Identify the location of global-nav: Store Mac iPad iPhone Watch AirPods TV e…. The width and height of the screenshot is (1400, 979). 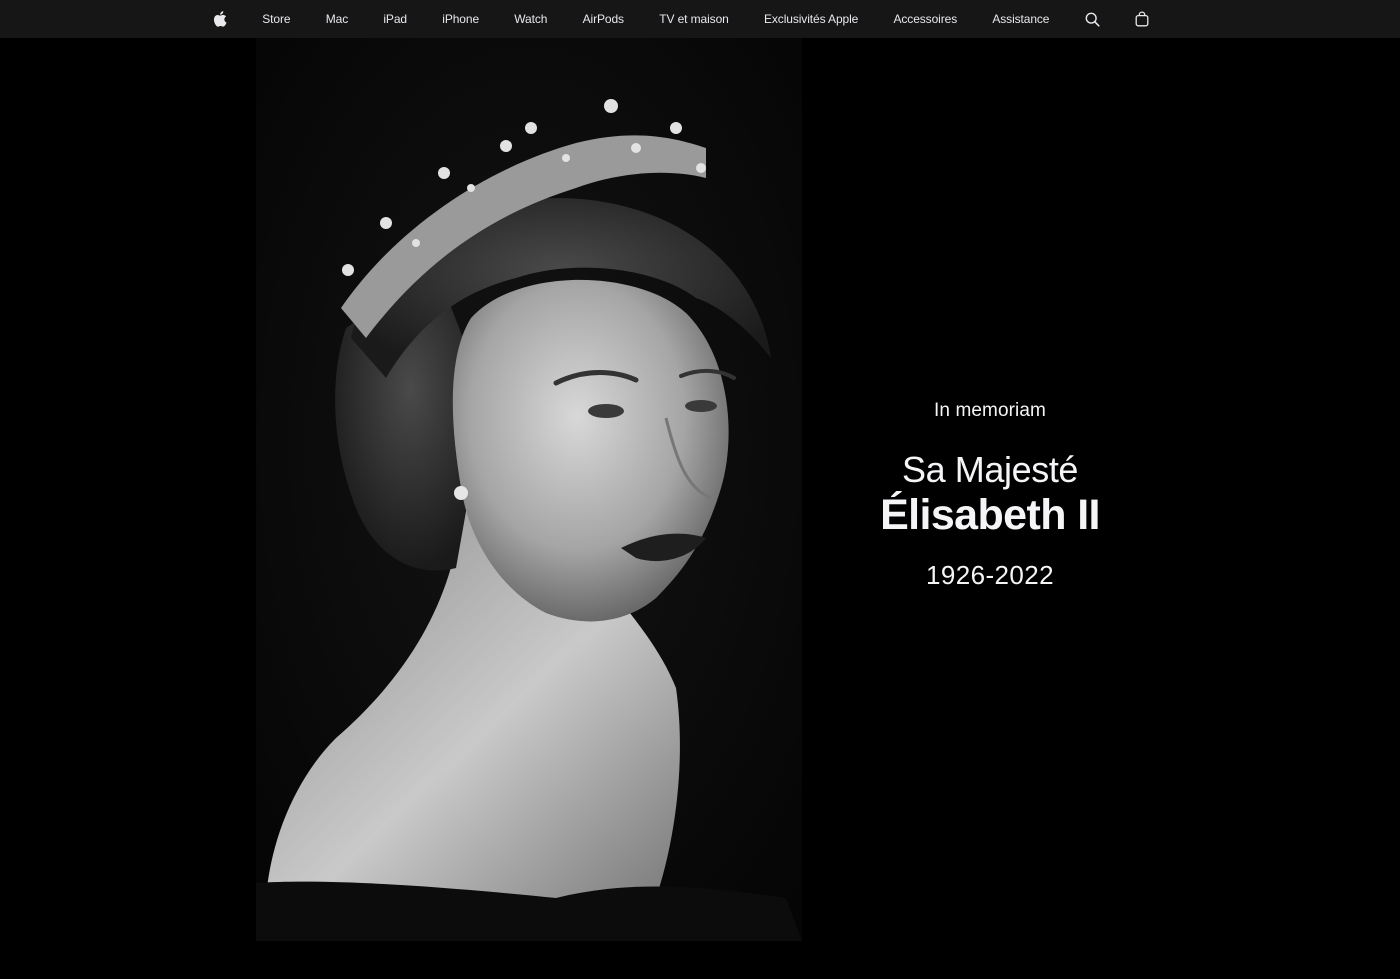
(700, 19).